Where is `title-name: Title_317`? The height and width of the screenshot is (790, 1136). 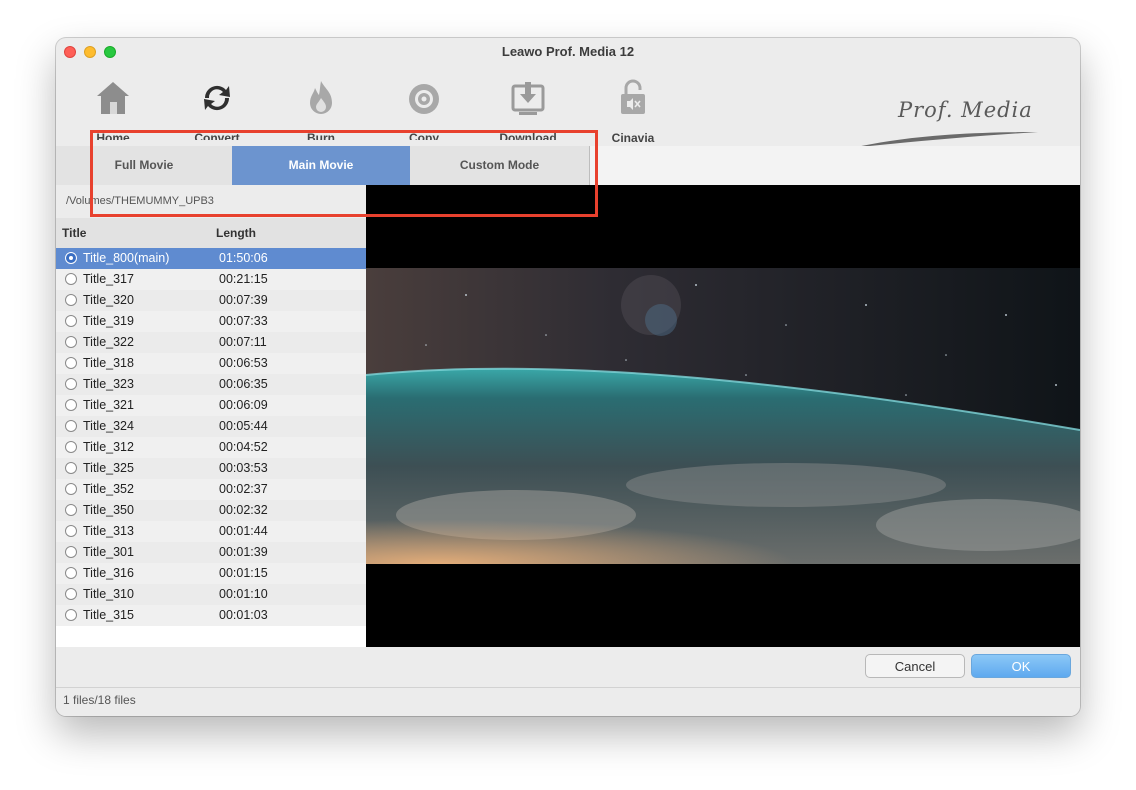
title-name: Title_317 is located at coordinates (108, 279).